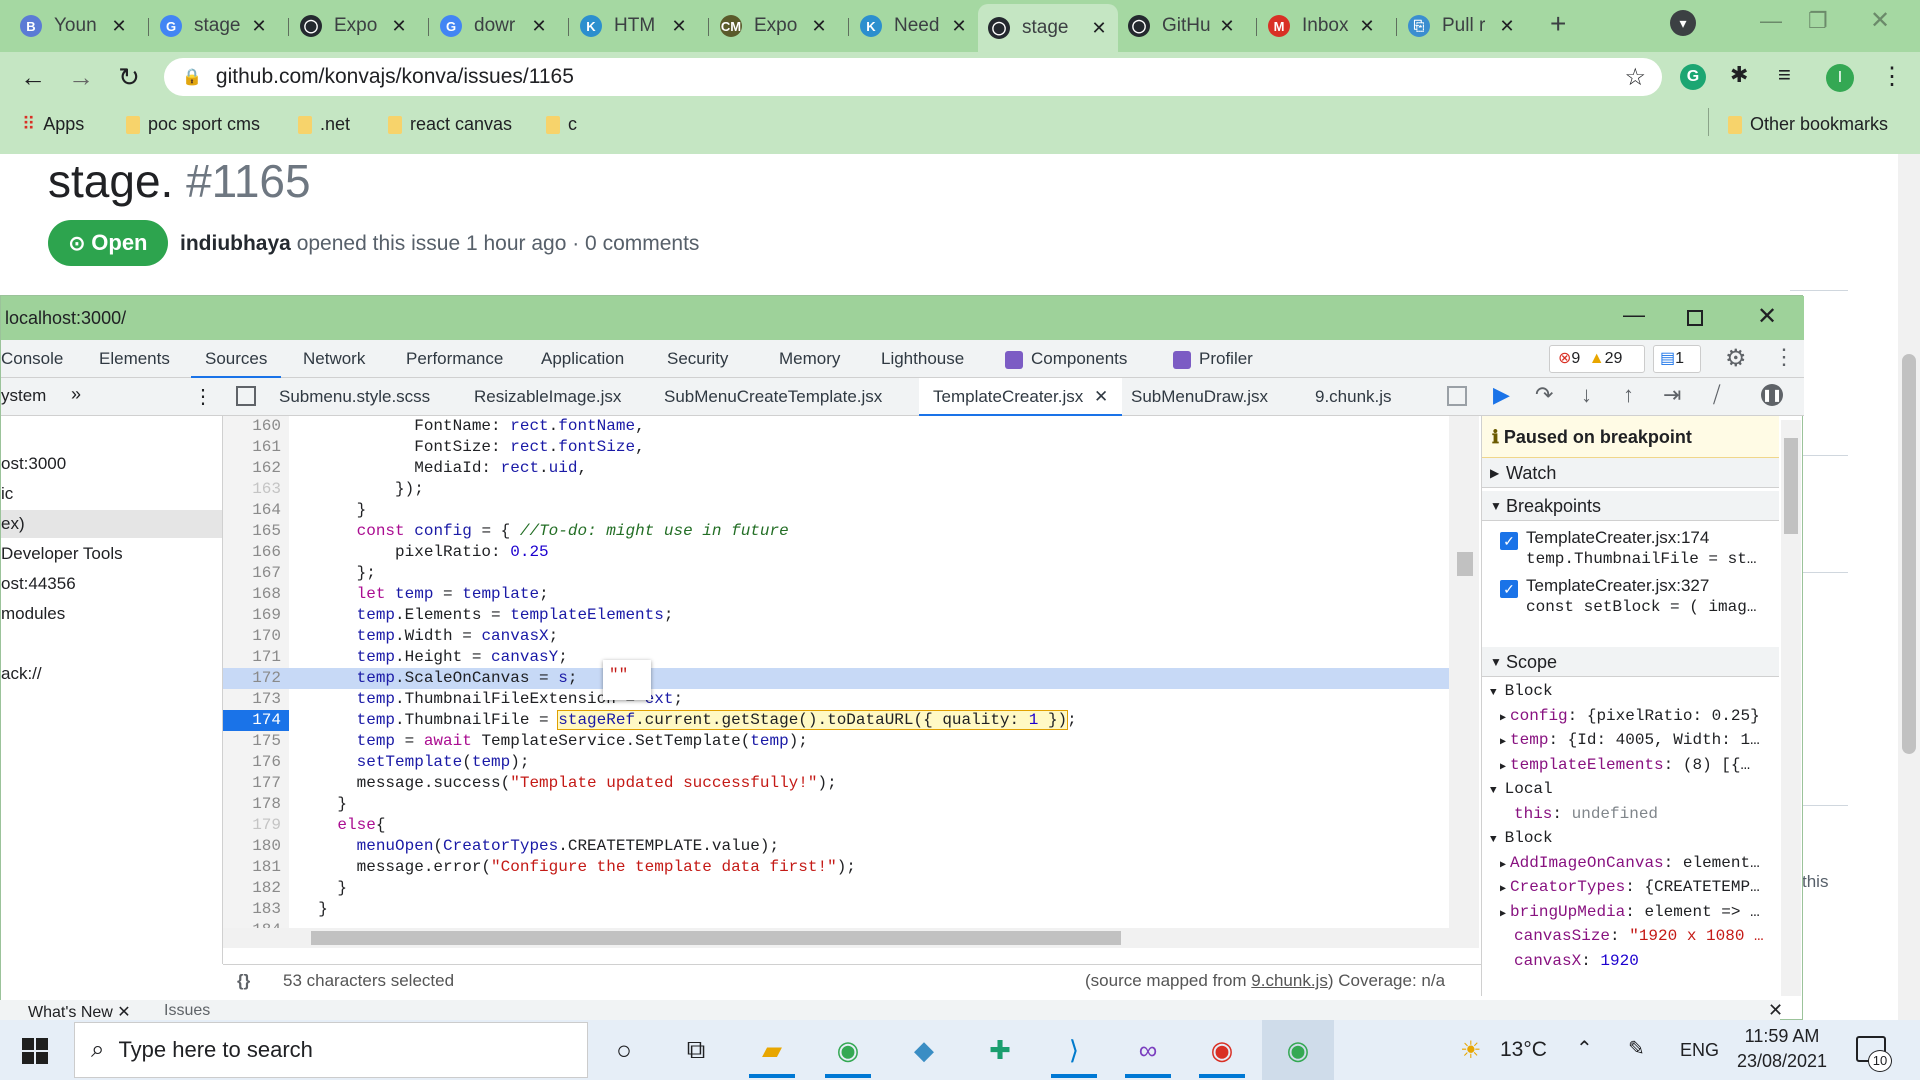 The image size is (1920, 1080). I want to click on code-line: 182 }, so click(836, 888).